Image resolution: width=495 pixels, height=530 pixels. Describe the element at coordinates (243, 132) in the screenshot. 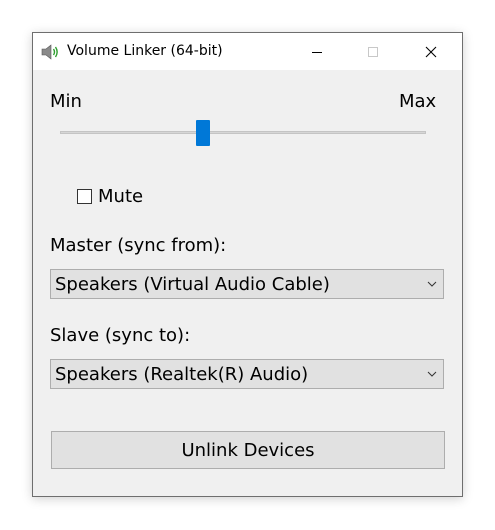

I see `volume-slider-track` at that location.